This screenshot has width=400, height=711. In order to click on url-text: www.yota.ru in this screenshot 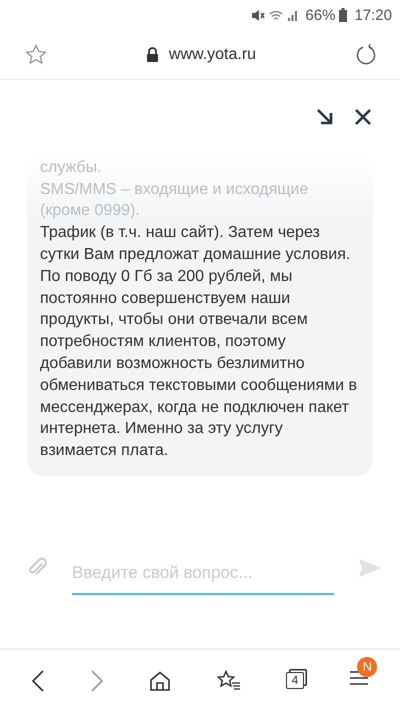, I will do `click(212, 55)`.